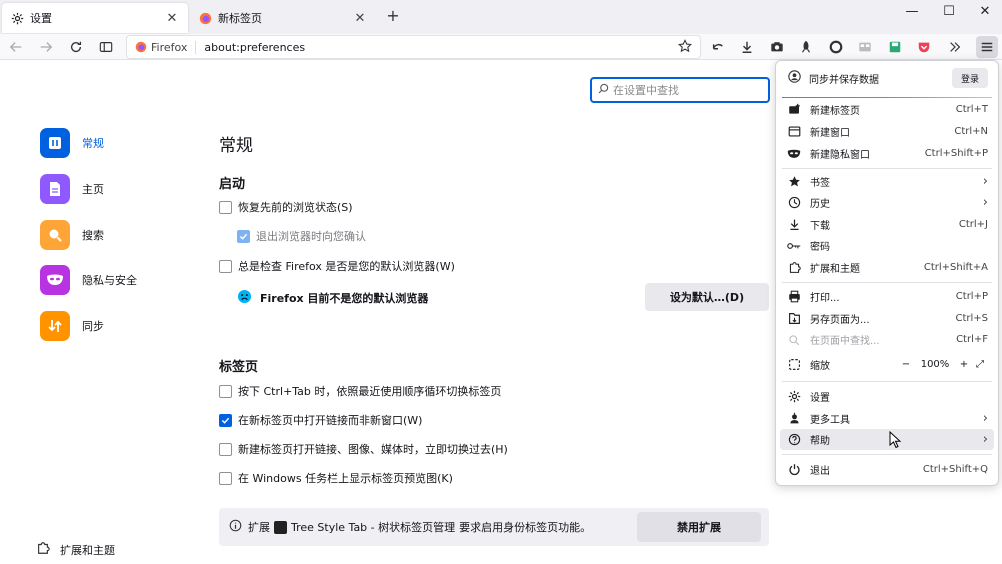 This screenshot has width=1002, height=564. What do you see at coordinates (887, 418) in the screenshot?
I see `menu-more-tools: 更多工具 ›` at bounding box center [887, 418].